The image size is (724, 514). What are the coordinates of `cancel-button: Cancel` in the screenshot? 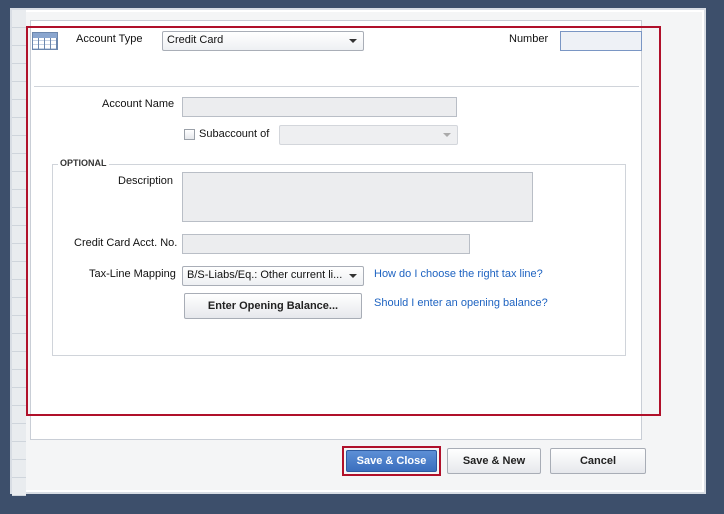 It's located at (598, 461).